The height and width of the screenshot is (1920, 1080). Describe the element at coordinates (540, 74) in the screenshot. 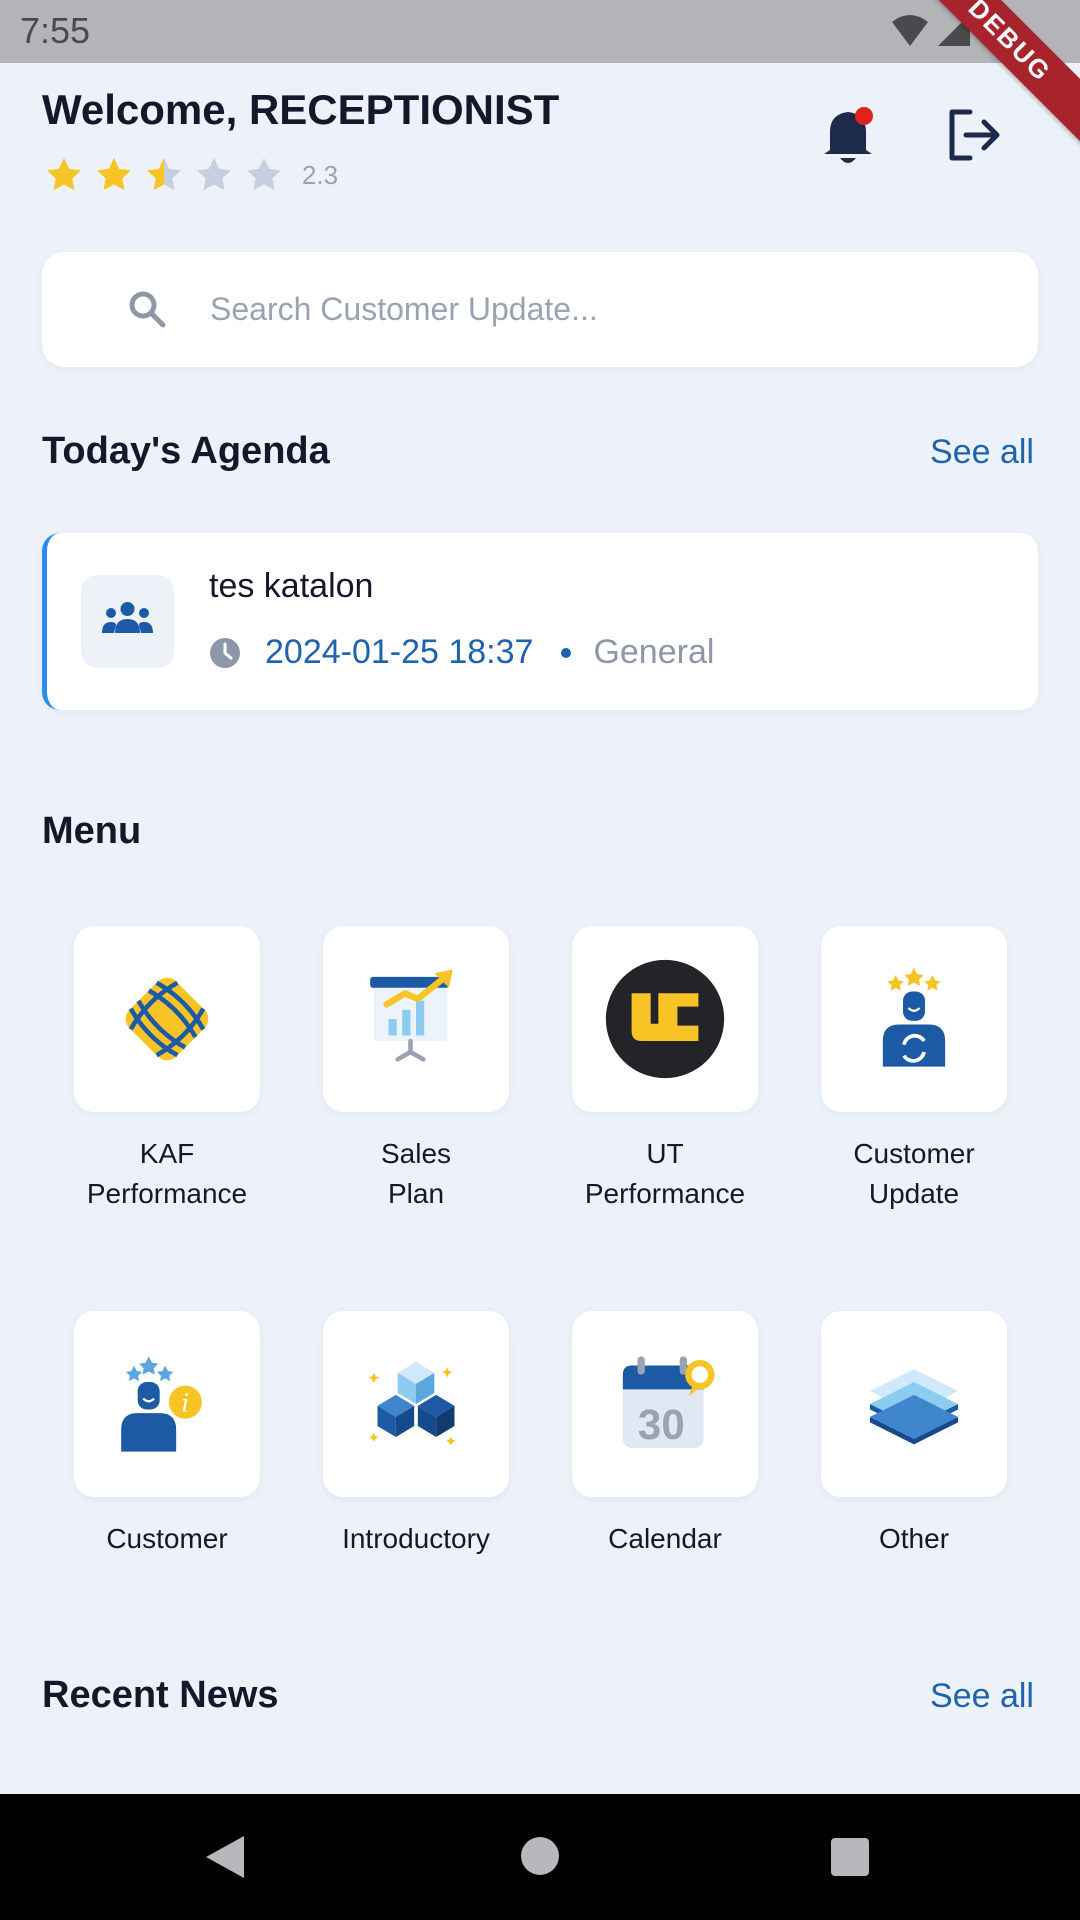

I see `status-bar: 7:55 DEBUG` at that location.